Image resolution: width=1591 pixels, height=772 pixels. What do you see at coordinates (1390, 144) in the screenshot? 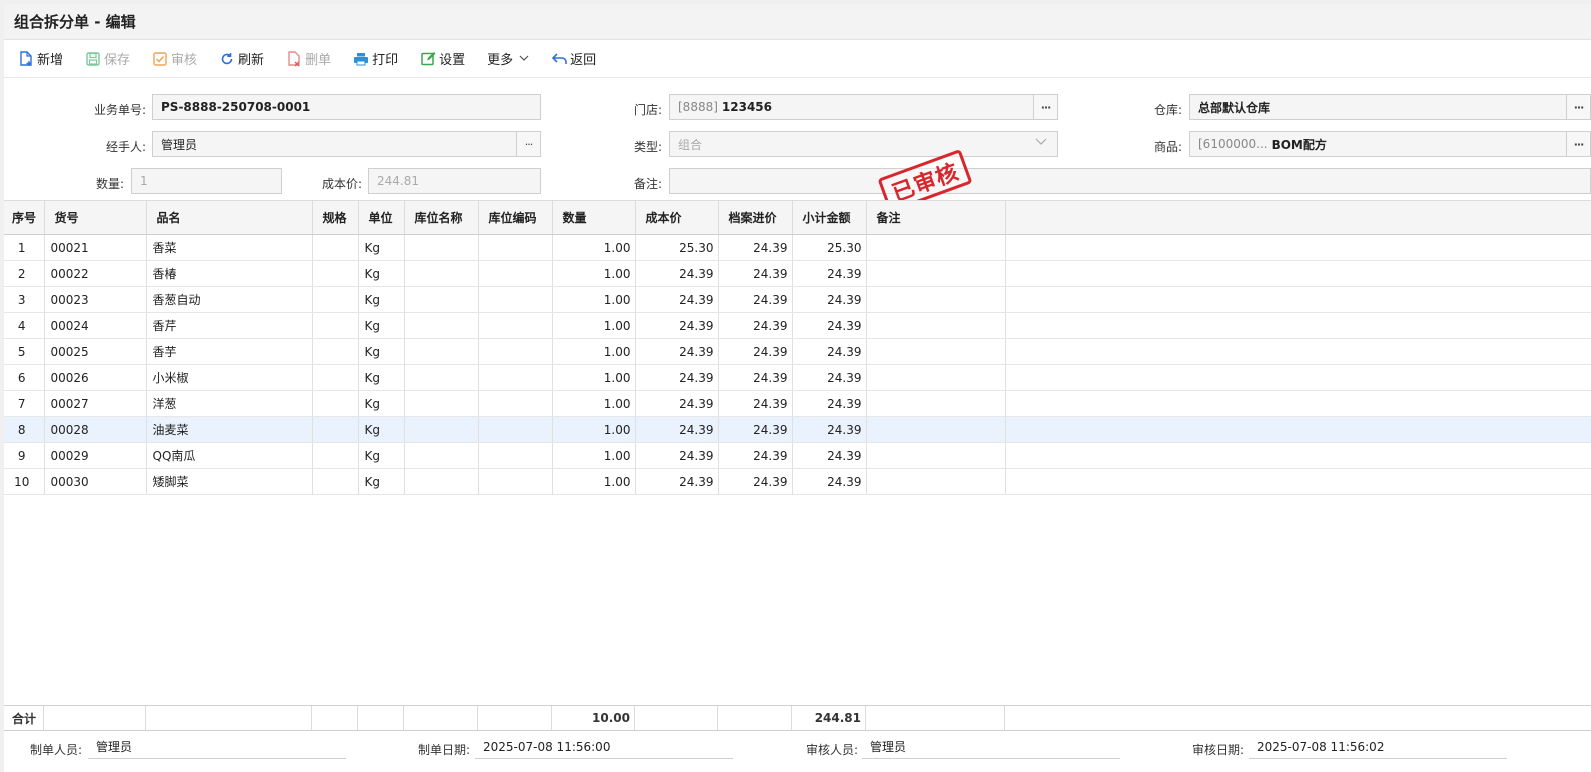
I see `product-field: [6100000... BOM配方 ···` at bounding box center [1390, 144].